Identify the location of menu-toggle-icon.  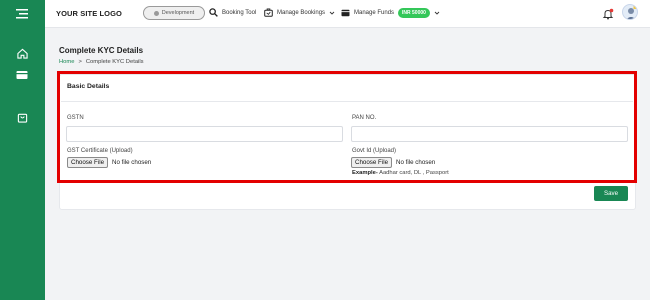
(22, 14).